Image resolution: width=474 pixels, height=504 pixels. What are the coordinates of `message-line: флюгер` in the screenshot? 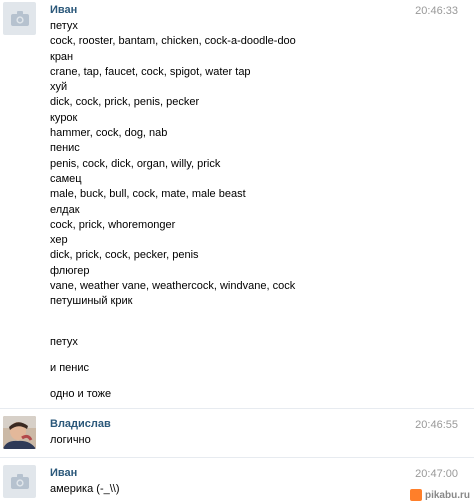 It's located at (70, 270).